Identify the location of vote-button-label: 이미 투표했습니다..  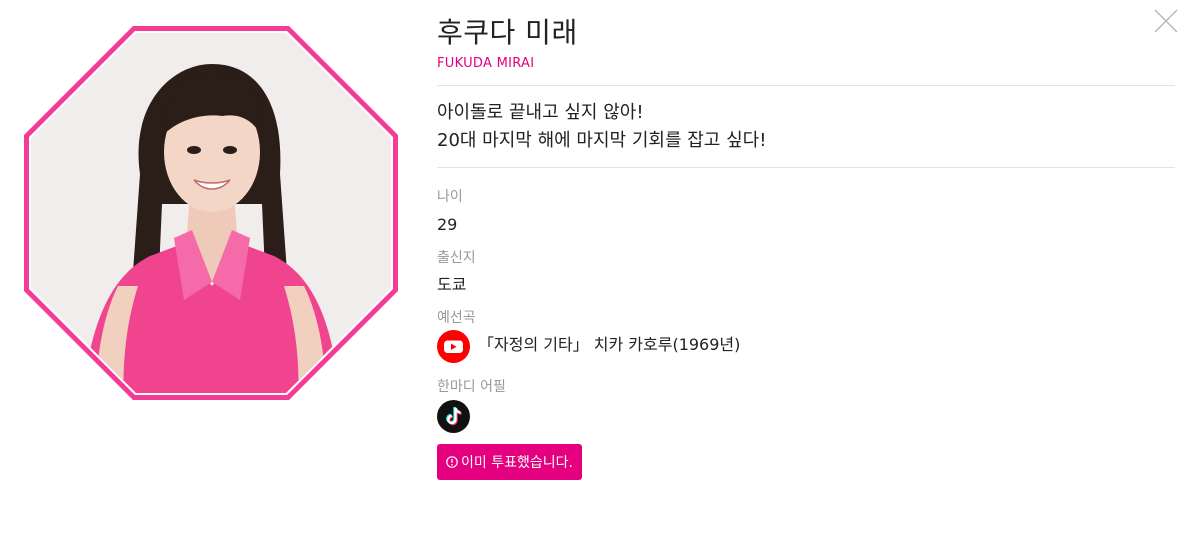
(517, 463).